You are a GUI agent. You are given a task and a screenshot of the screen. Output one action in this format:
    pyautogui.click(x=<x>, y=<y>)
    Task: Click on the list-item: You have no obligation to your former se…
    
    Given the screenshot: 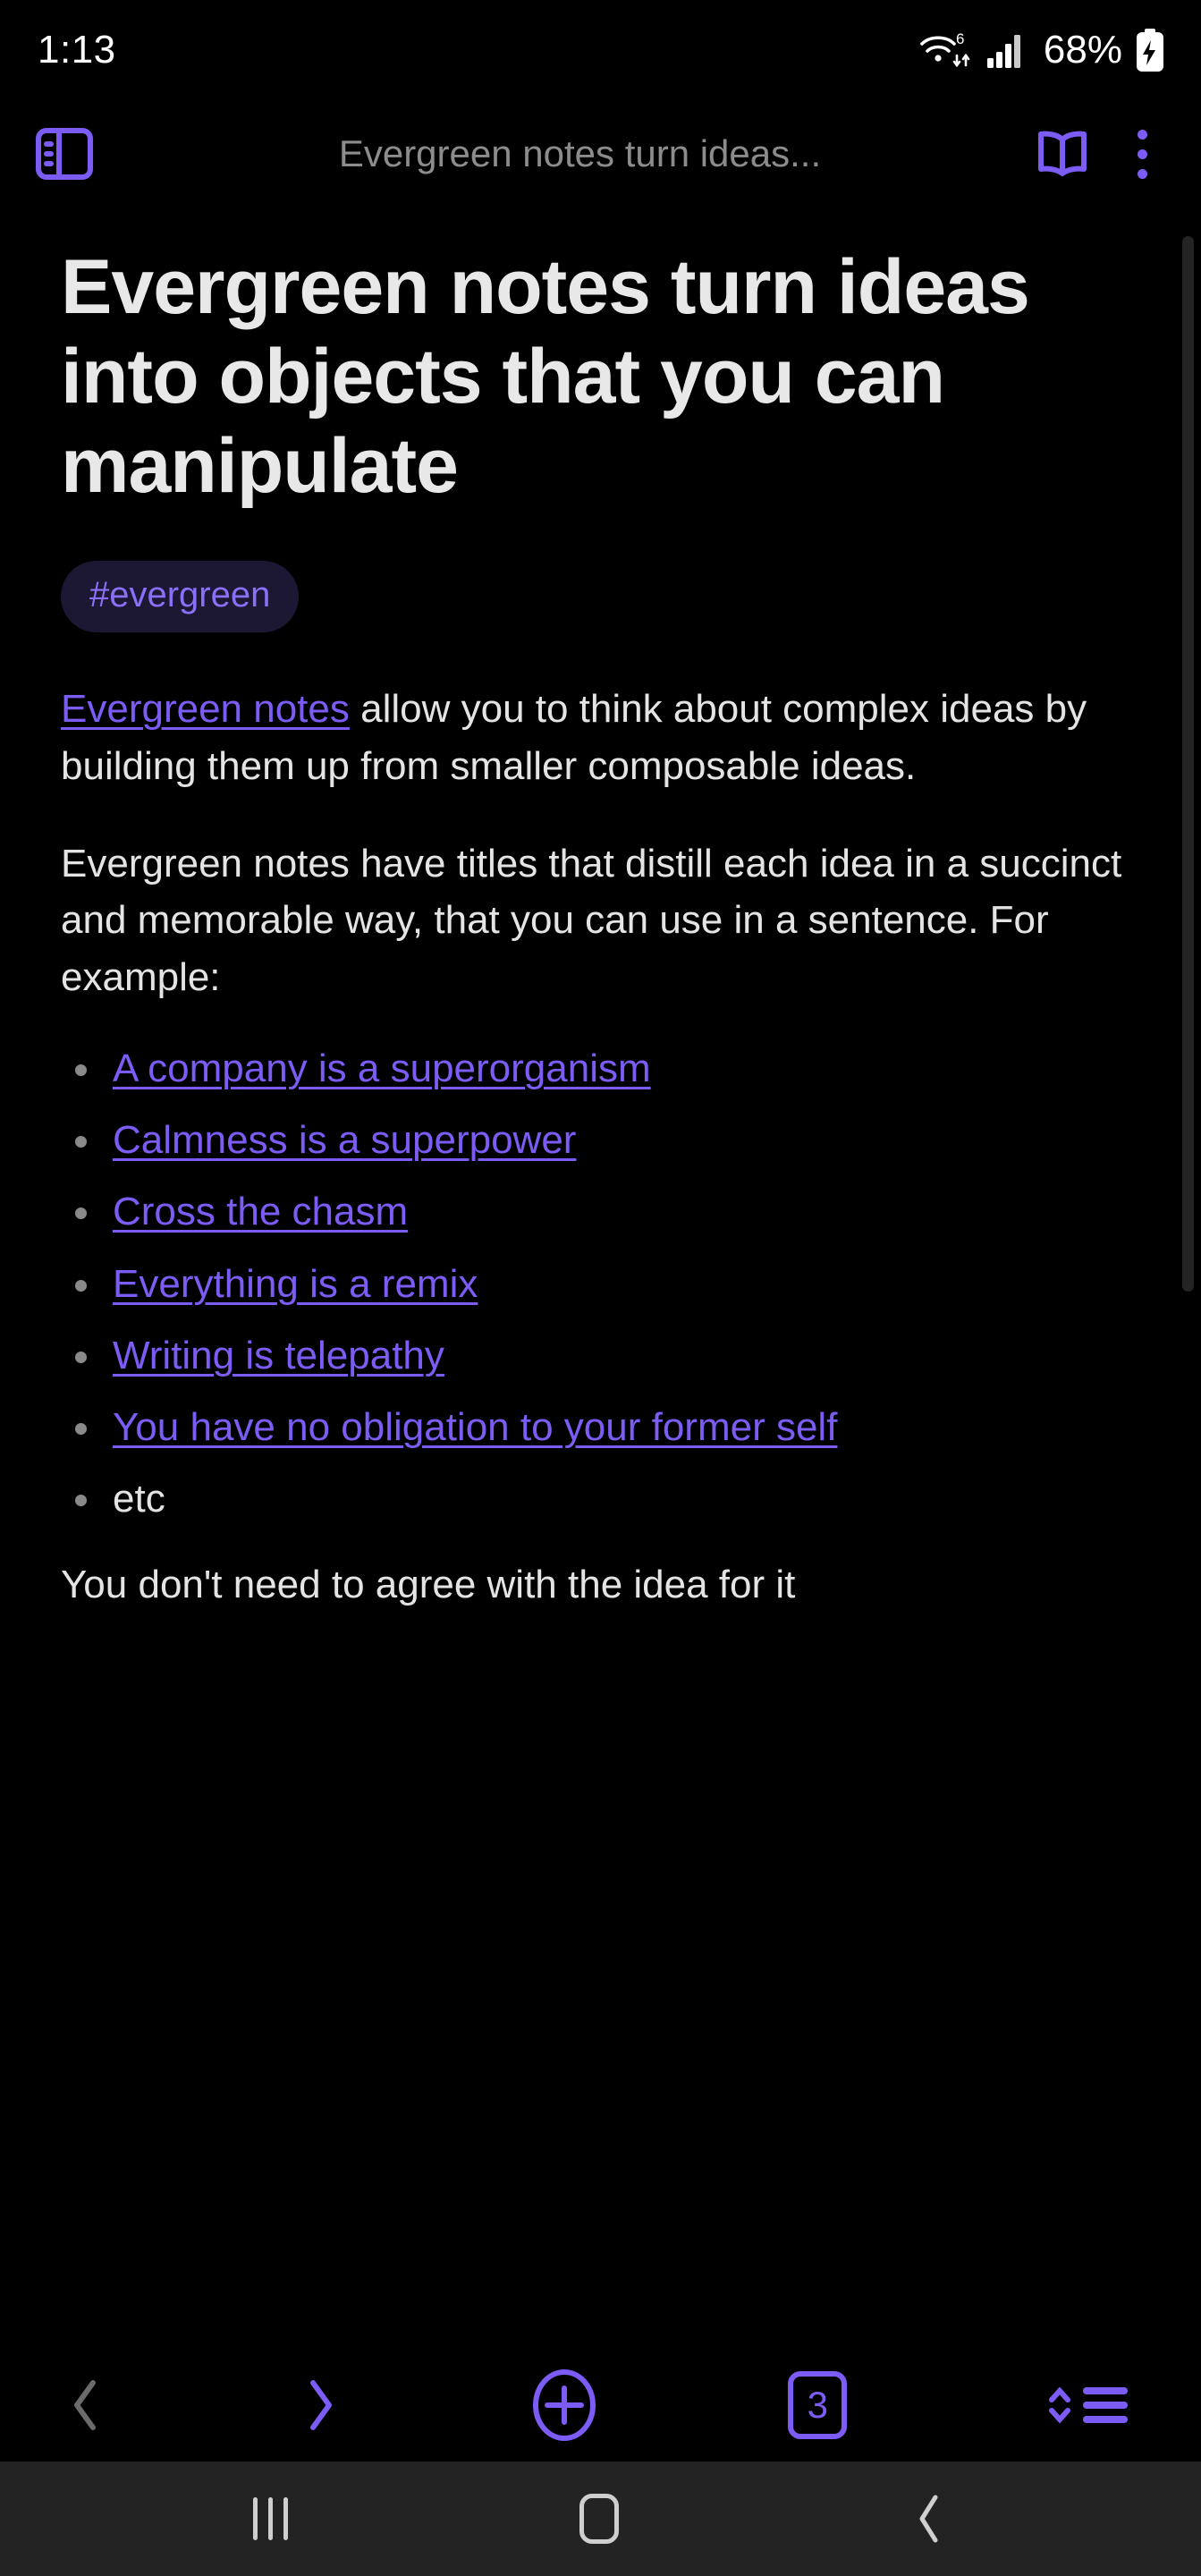 What is the action you would take?
    pyautogui.click(x=595, y=1427)
    